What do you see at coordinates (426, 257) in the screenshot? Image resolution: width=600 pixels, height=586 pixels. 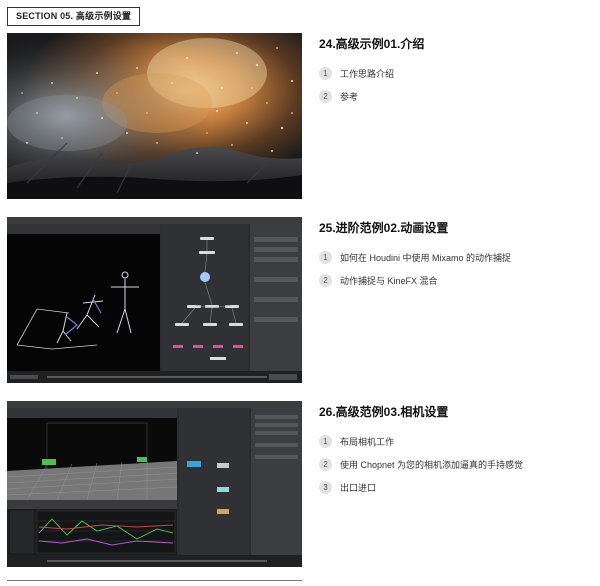 I see `topic-text: 如何在 Houdini 中使用 Mixamo 的动作捕捉` at bounding box center [426, 257].